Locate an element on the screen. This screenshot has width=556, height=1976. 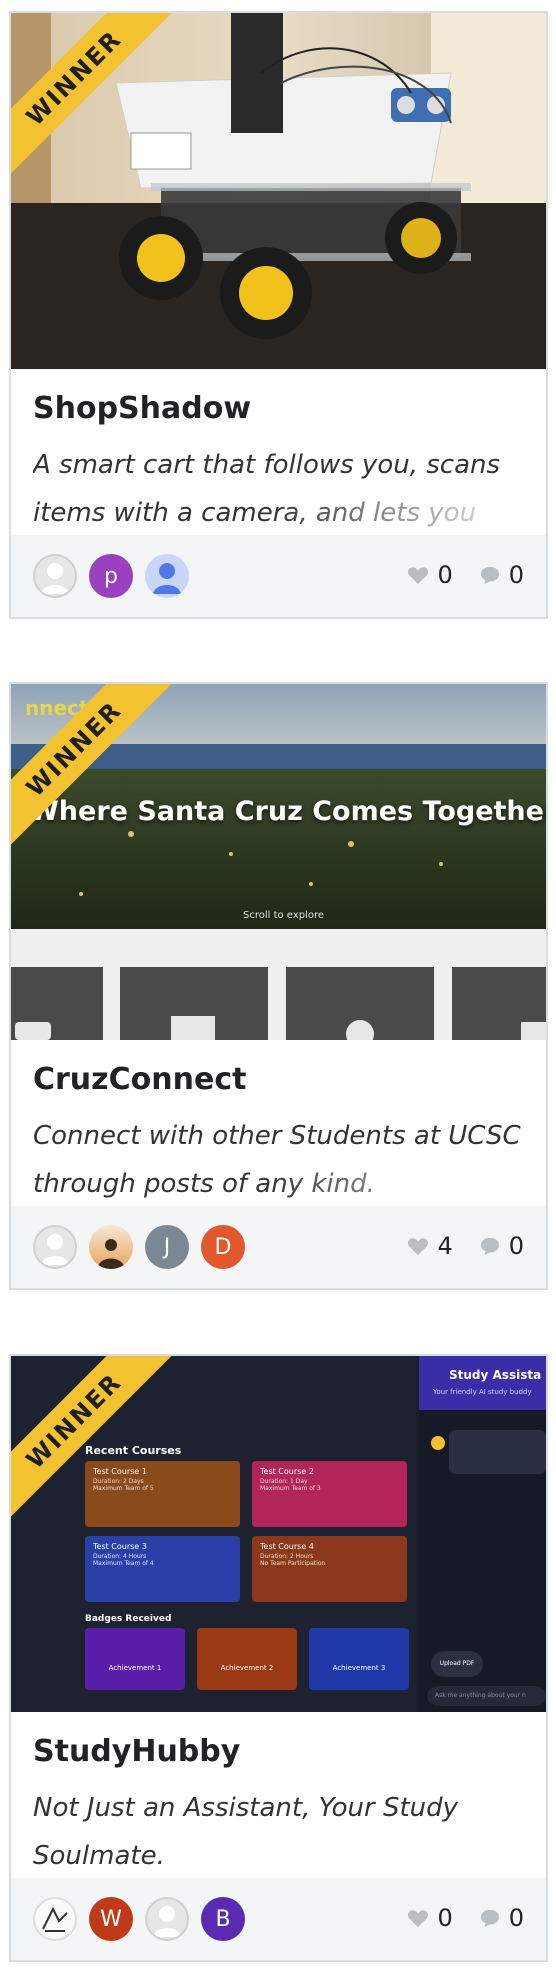
sketch-avatar-icon is located at coordinates (55, 1919).